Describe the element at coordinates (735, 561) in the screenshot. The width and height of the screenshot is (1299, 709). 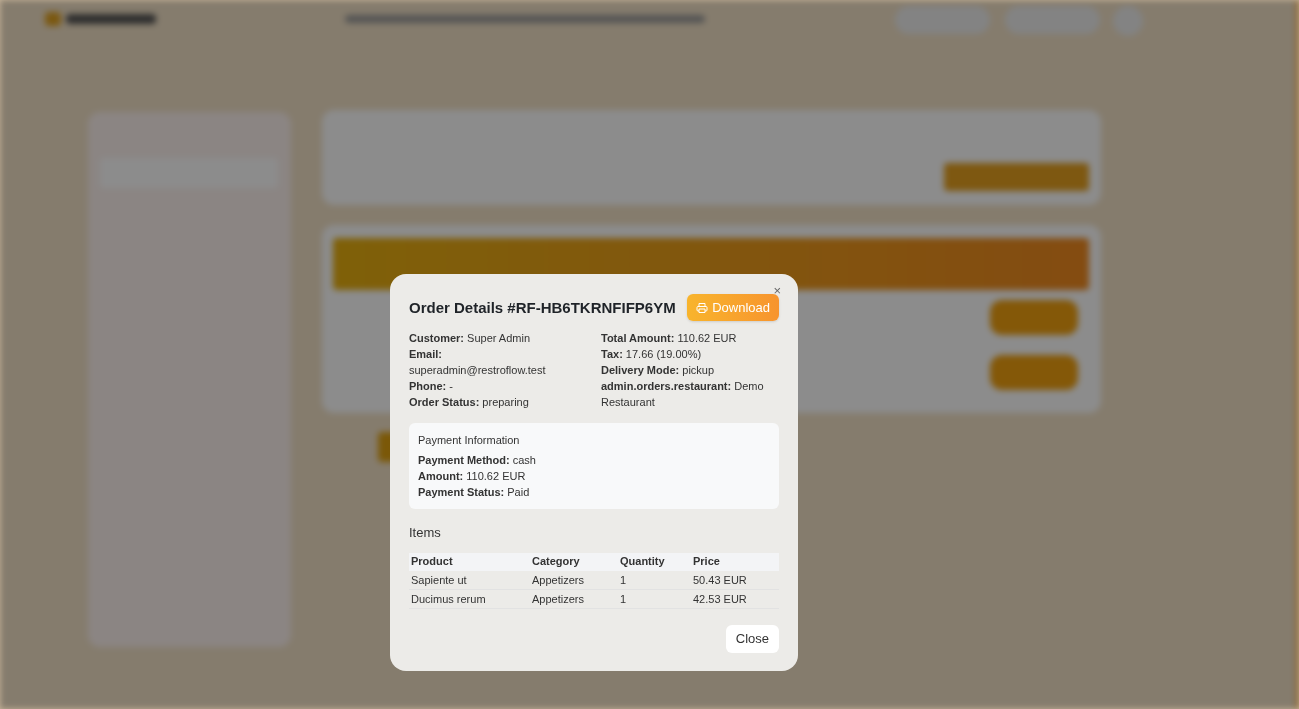
I see `column-header: Price` at that location.